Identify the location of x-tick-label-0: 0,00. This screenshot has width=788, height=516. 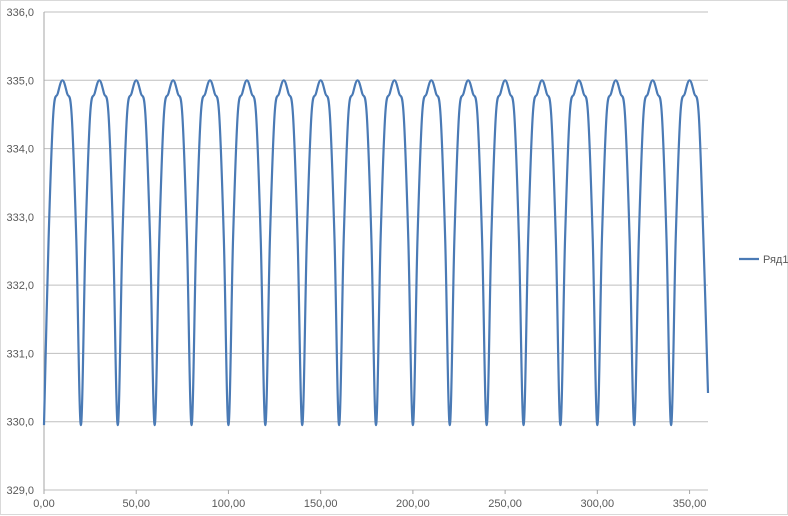
(43, 504).